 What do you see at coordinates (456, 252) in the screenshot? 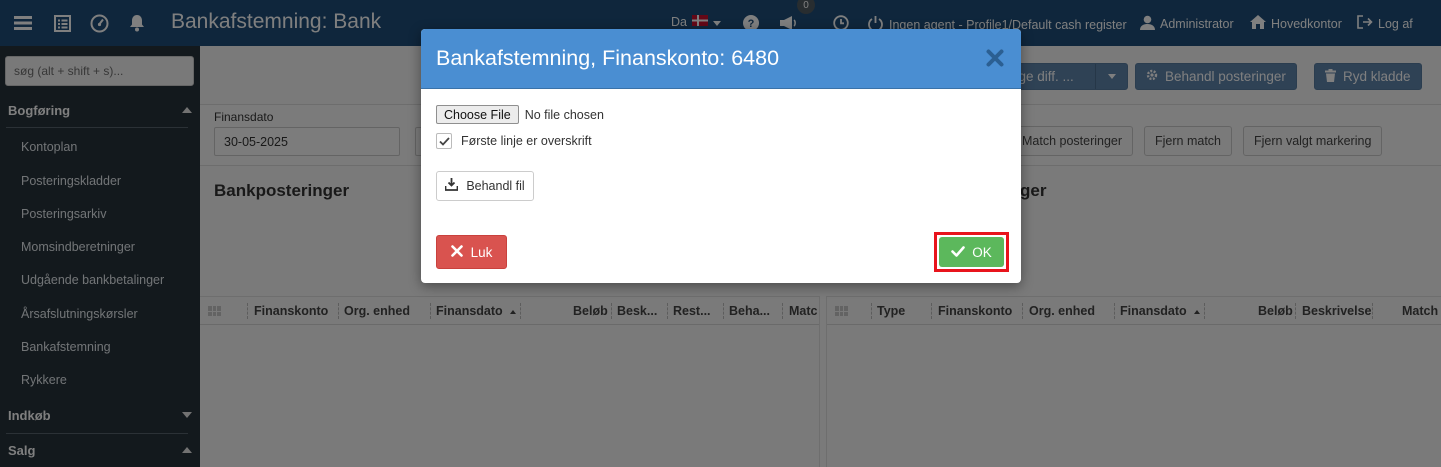
I see `close-x-icon` at bounding box center [456, 252].